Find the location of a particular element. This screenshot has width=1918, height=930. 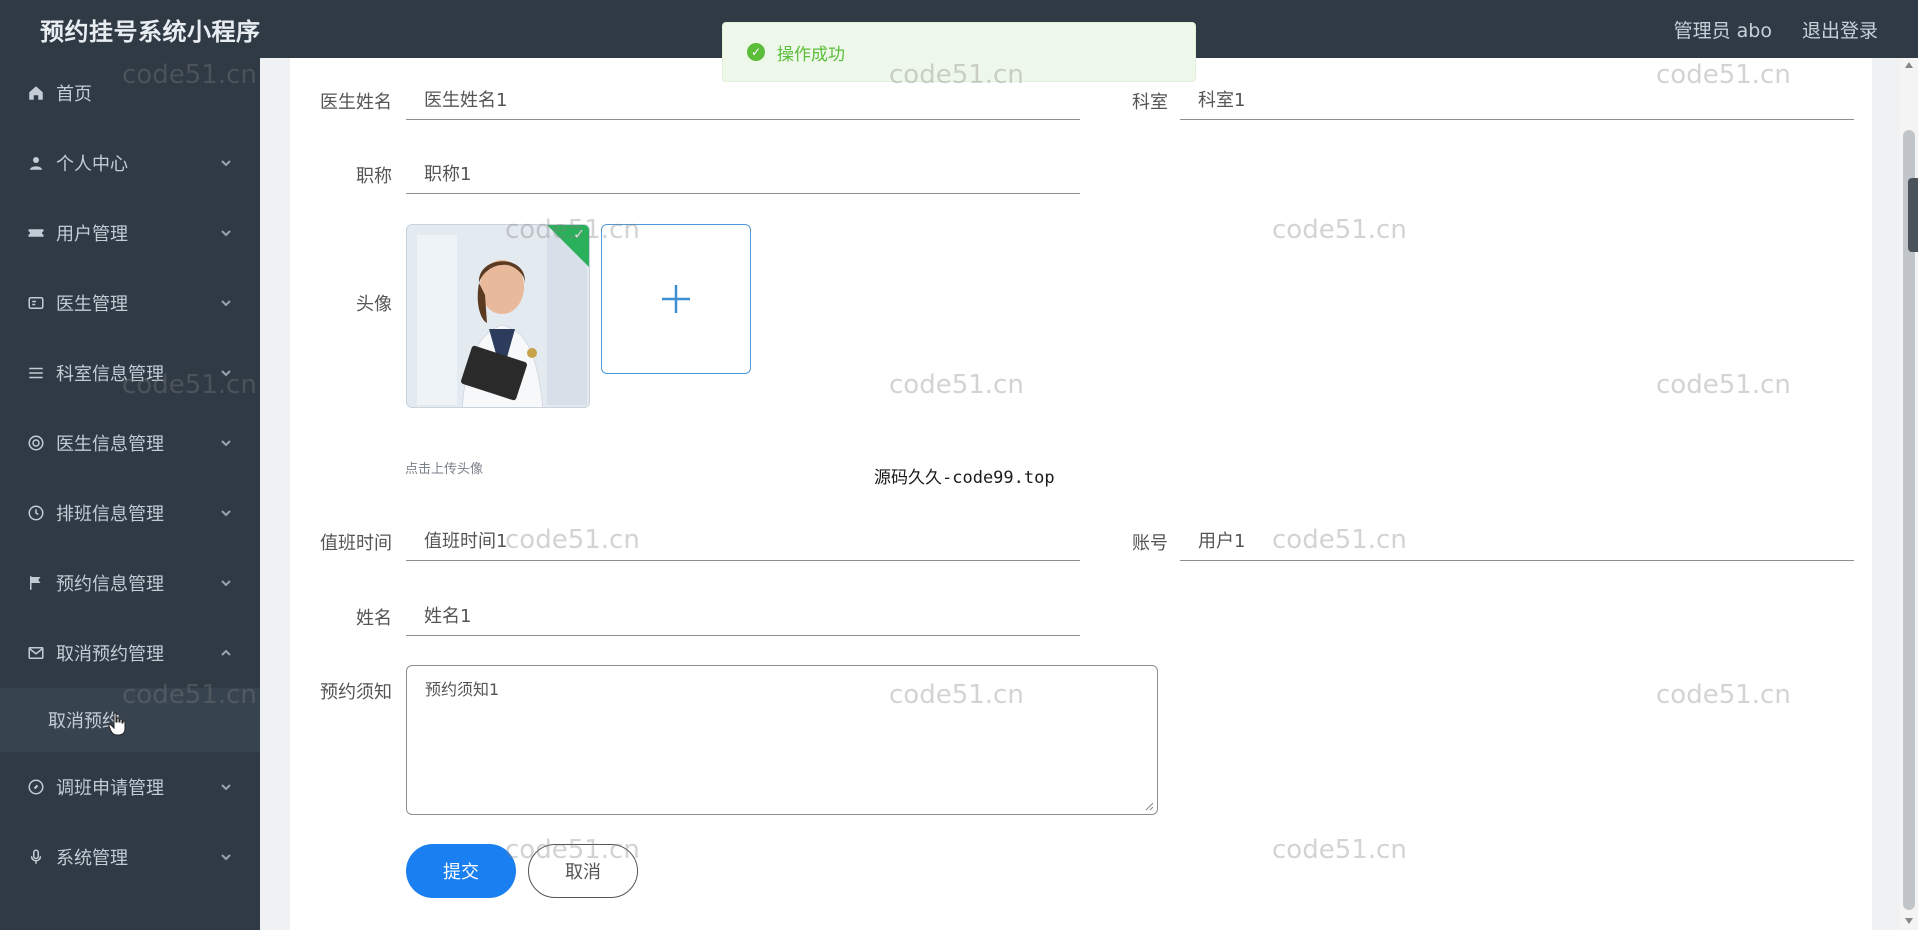

logout-link: 退出登录 is located at coordinates (1840, 29).